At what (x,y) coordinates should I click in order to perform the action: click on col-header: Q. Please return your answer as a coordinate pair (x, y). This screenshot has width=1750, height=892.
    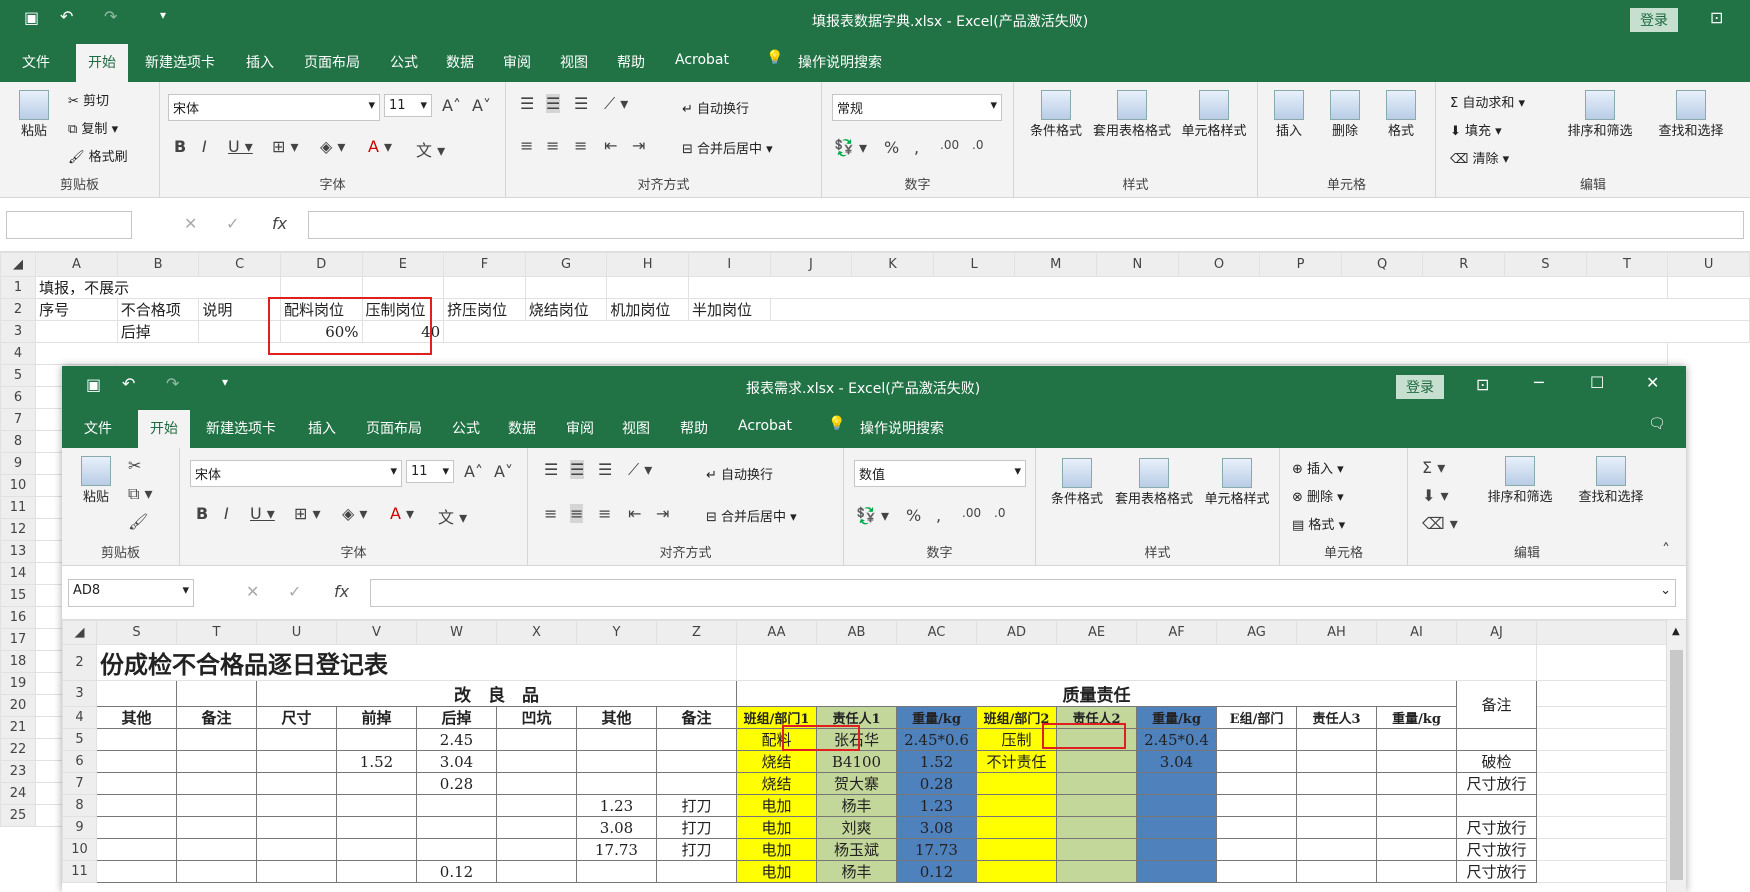
    Looking at the image, I should click on (1382, 264).